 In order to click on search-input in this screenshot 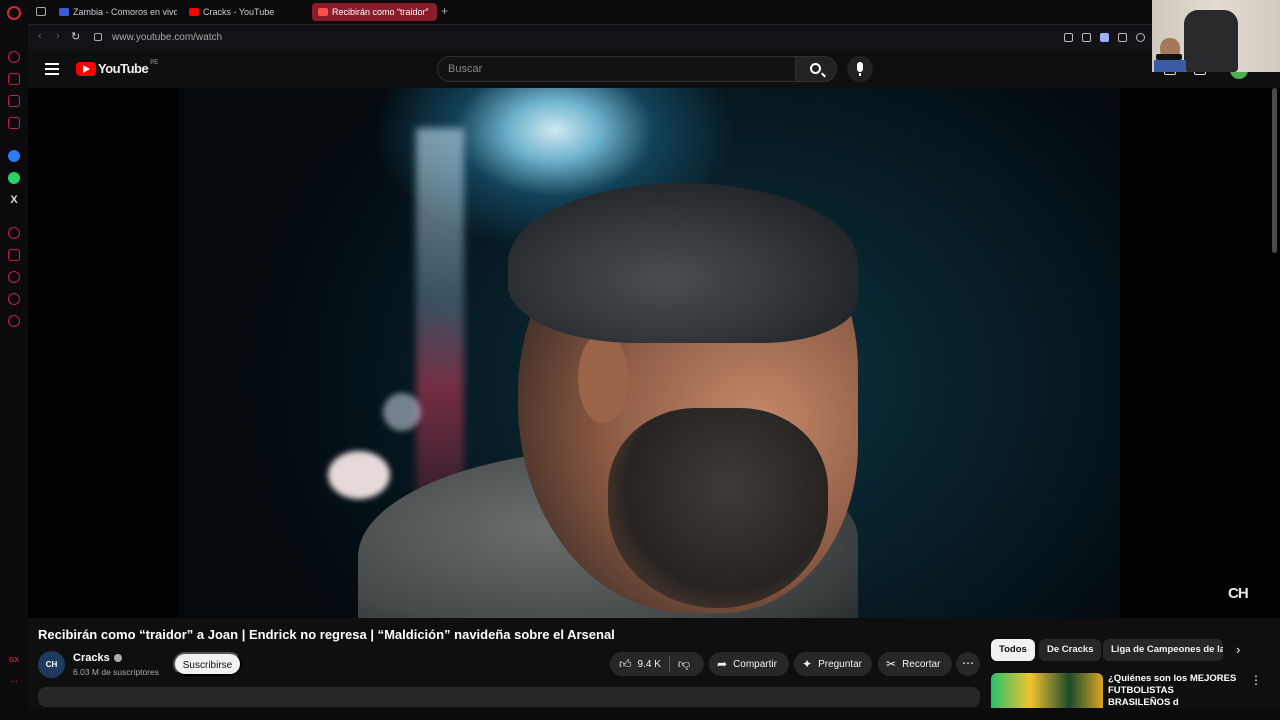, I will do `click(617, 69)`.